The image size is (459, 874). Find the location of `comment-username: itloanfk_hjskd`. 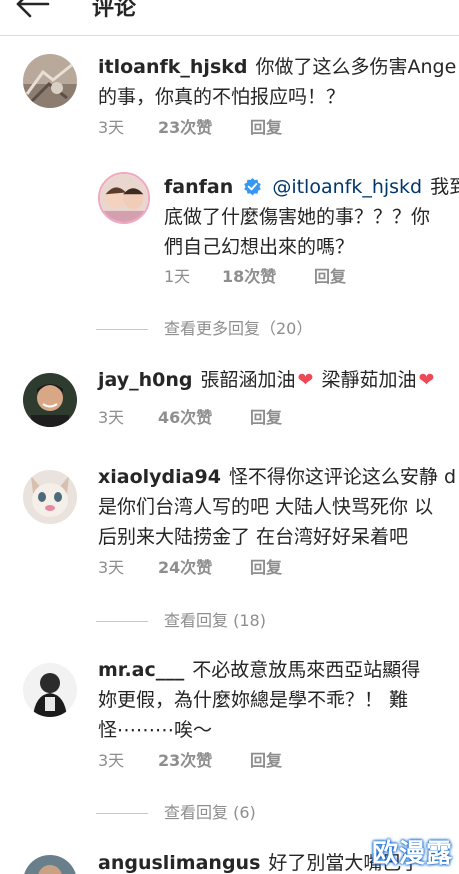

comment-username: itloanfk_hjskd is located at coordinates (173, 67).